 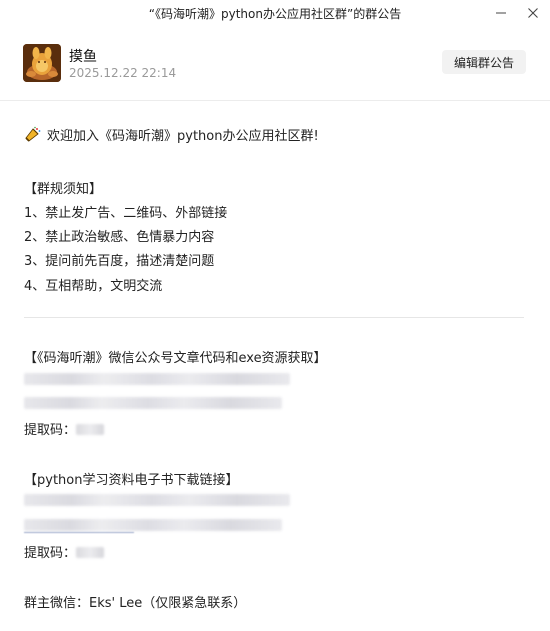 I want to click on rule-item: 1、禁止发广告、二维码、外部链接, so click(x=126, y=213).